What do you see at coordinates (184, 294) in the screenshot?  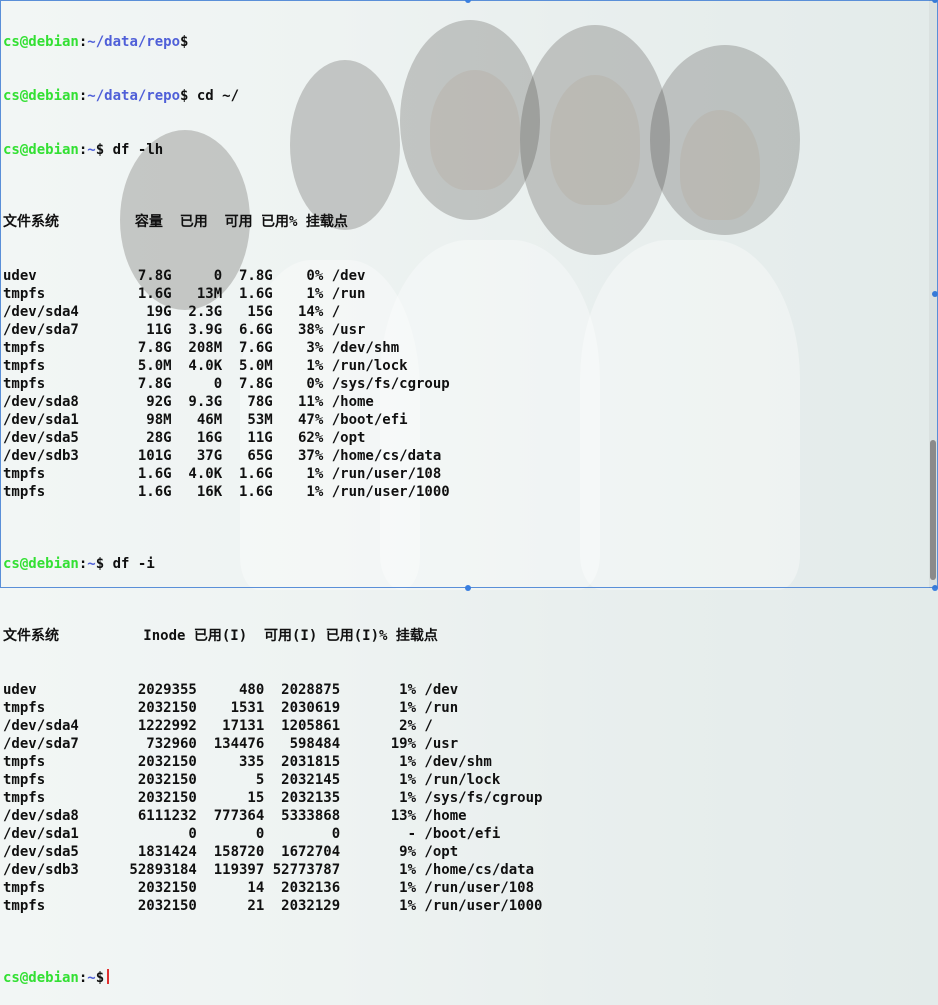 I see `df-lh-row: tmpfs 1.6G 13M 1.6G 1% /run` at bounding box center [184, 294].